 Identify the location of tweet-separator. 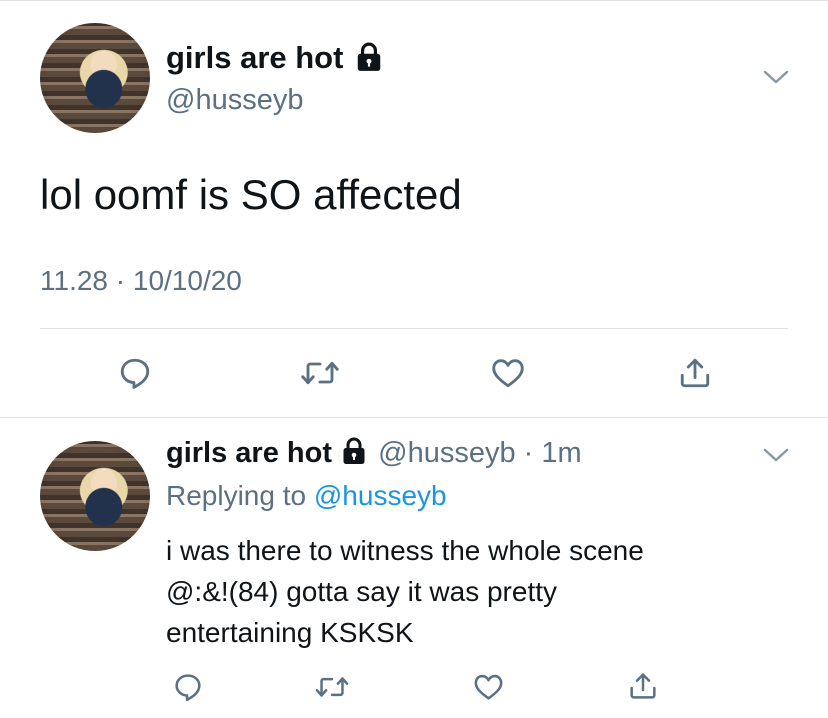
(414, 417).